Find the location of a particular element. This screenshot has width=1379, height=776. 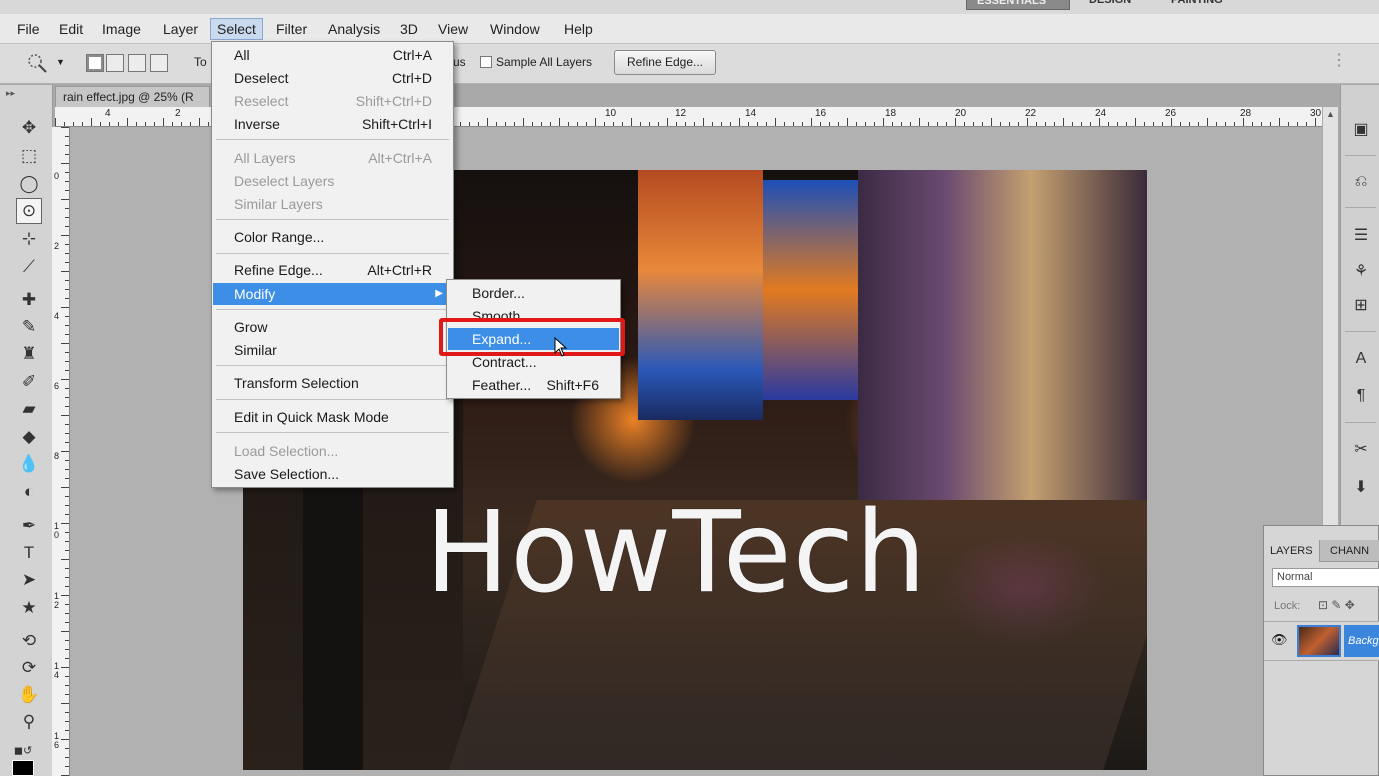

menu-item-similar-layers: Similar Layers is located at coordinates (332, 204).